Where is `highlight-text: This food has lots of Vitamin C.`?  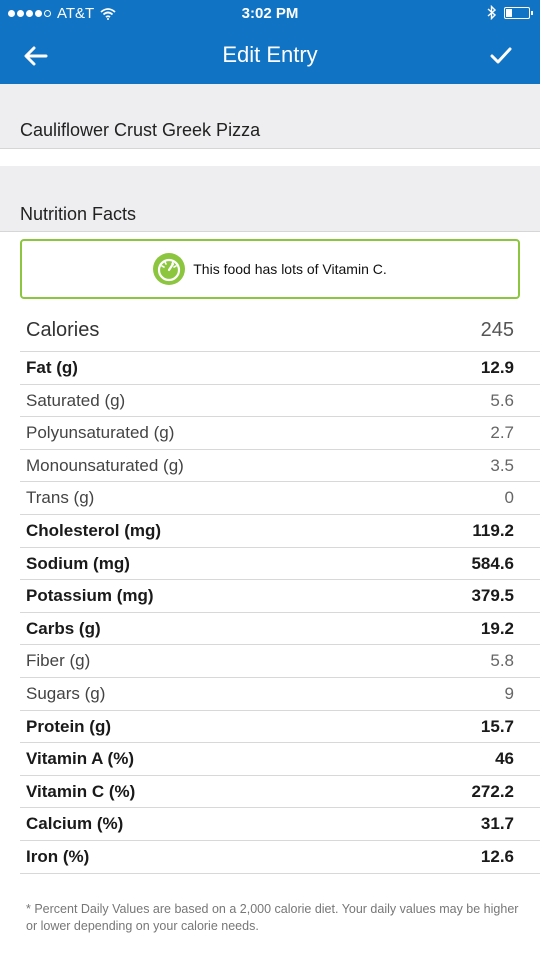
highlight-text: This food has lots of Vitamin C. is located at coordinates (290, 269).